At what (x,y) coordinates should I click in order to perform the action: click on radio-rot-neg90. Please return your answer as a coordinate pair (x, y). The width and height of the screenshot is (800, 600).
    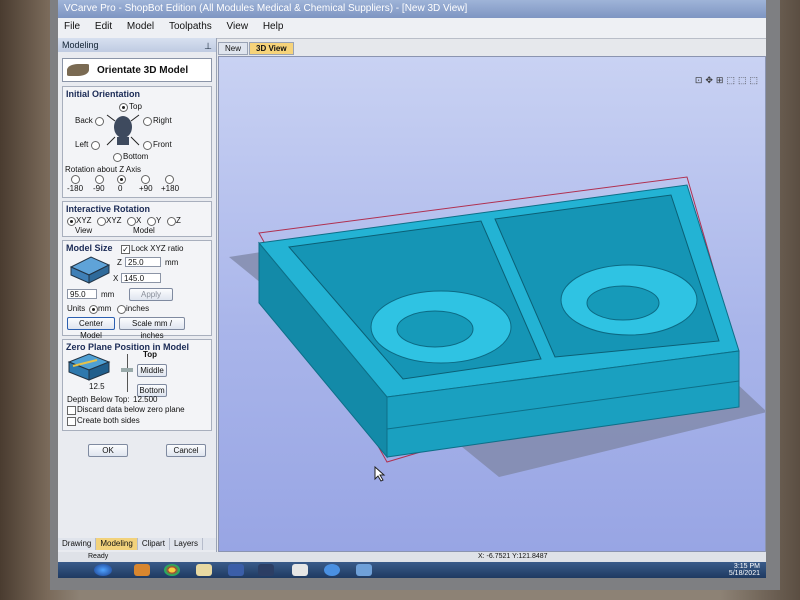
    Looking at the image, I should click on (99, 179).